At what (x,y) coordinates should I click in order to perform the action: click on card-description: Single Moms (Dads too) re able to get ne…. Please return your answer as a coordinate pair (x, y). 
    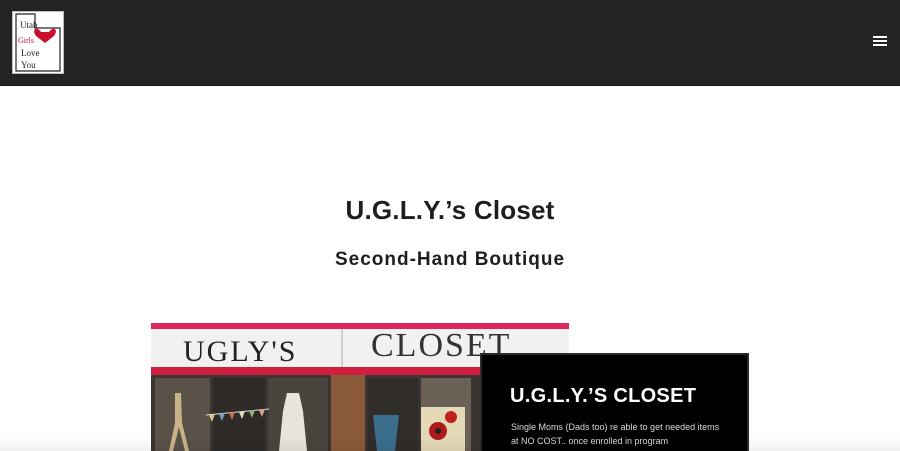
    Looking at the image, I should click on (615, 434).